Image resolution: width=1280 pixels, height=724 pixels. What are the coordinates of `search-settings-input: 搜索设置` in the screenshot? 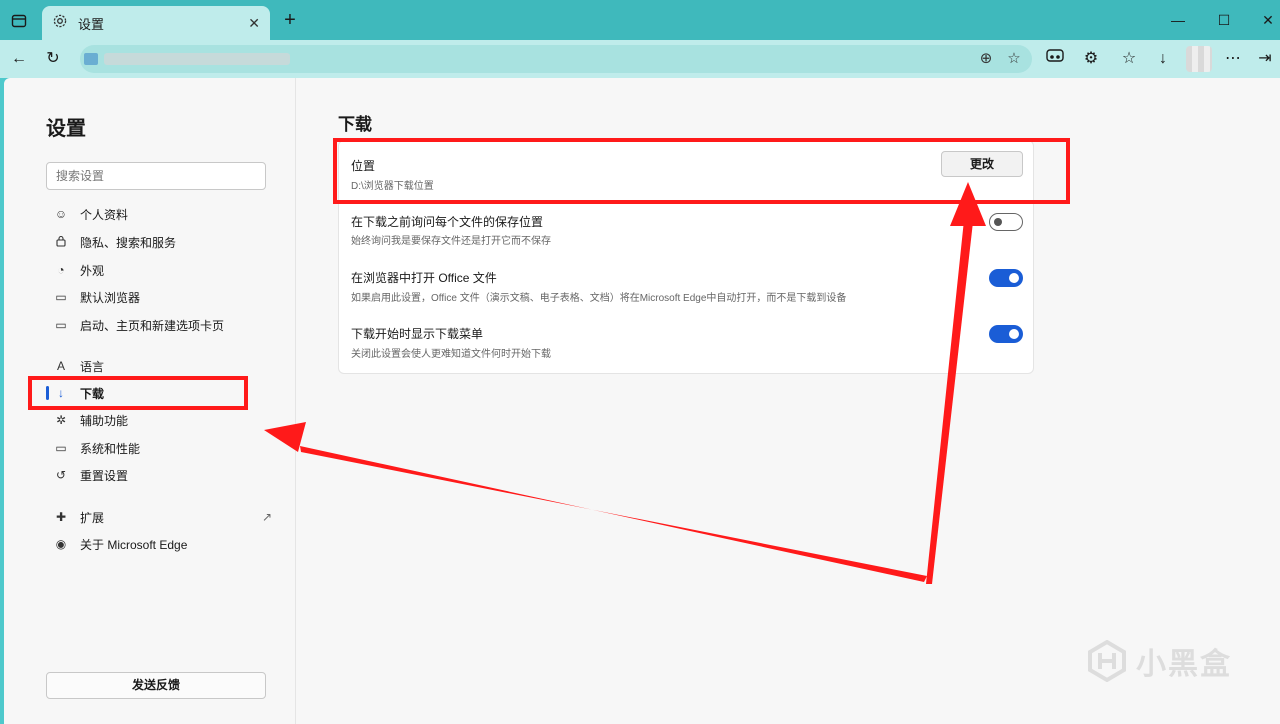 It's located at (156, 176).